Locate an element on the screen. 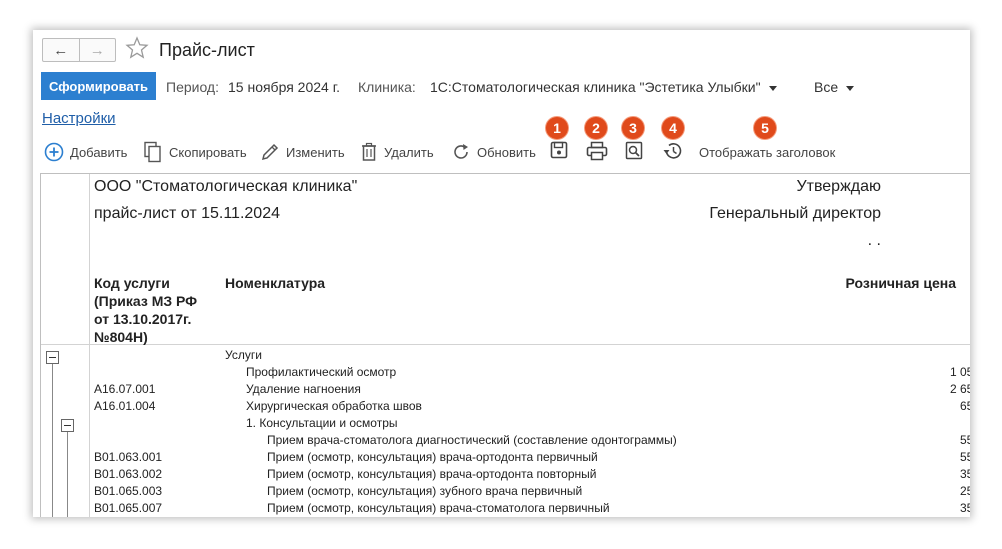 The width and height of the screenshot is (1002, 549). show-header-label: Отображать заголовок is located at coordinates (767, 152).